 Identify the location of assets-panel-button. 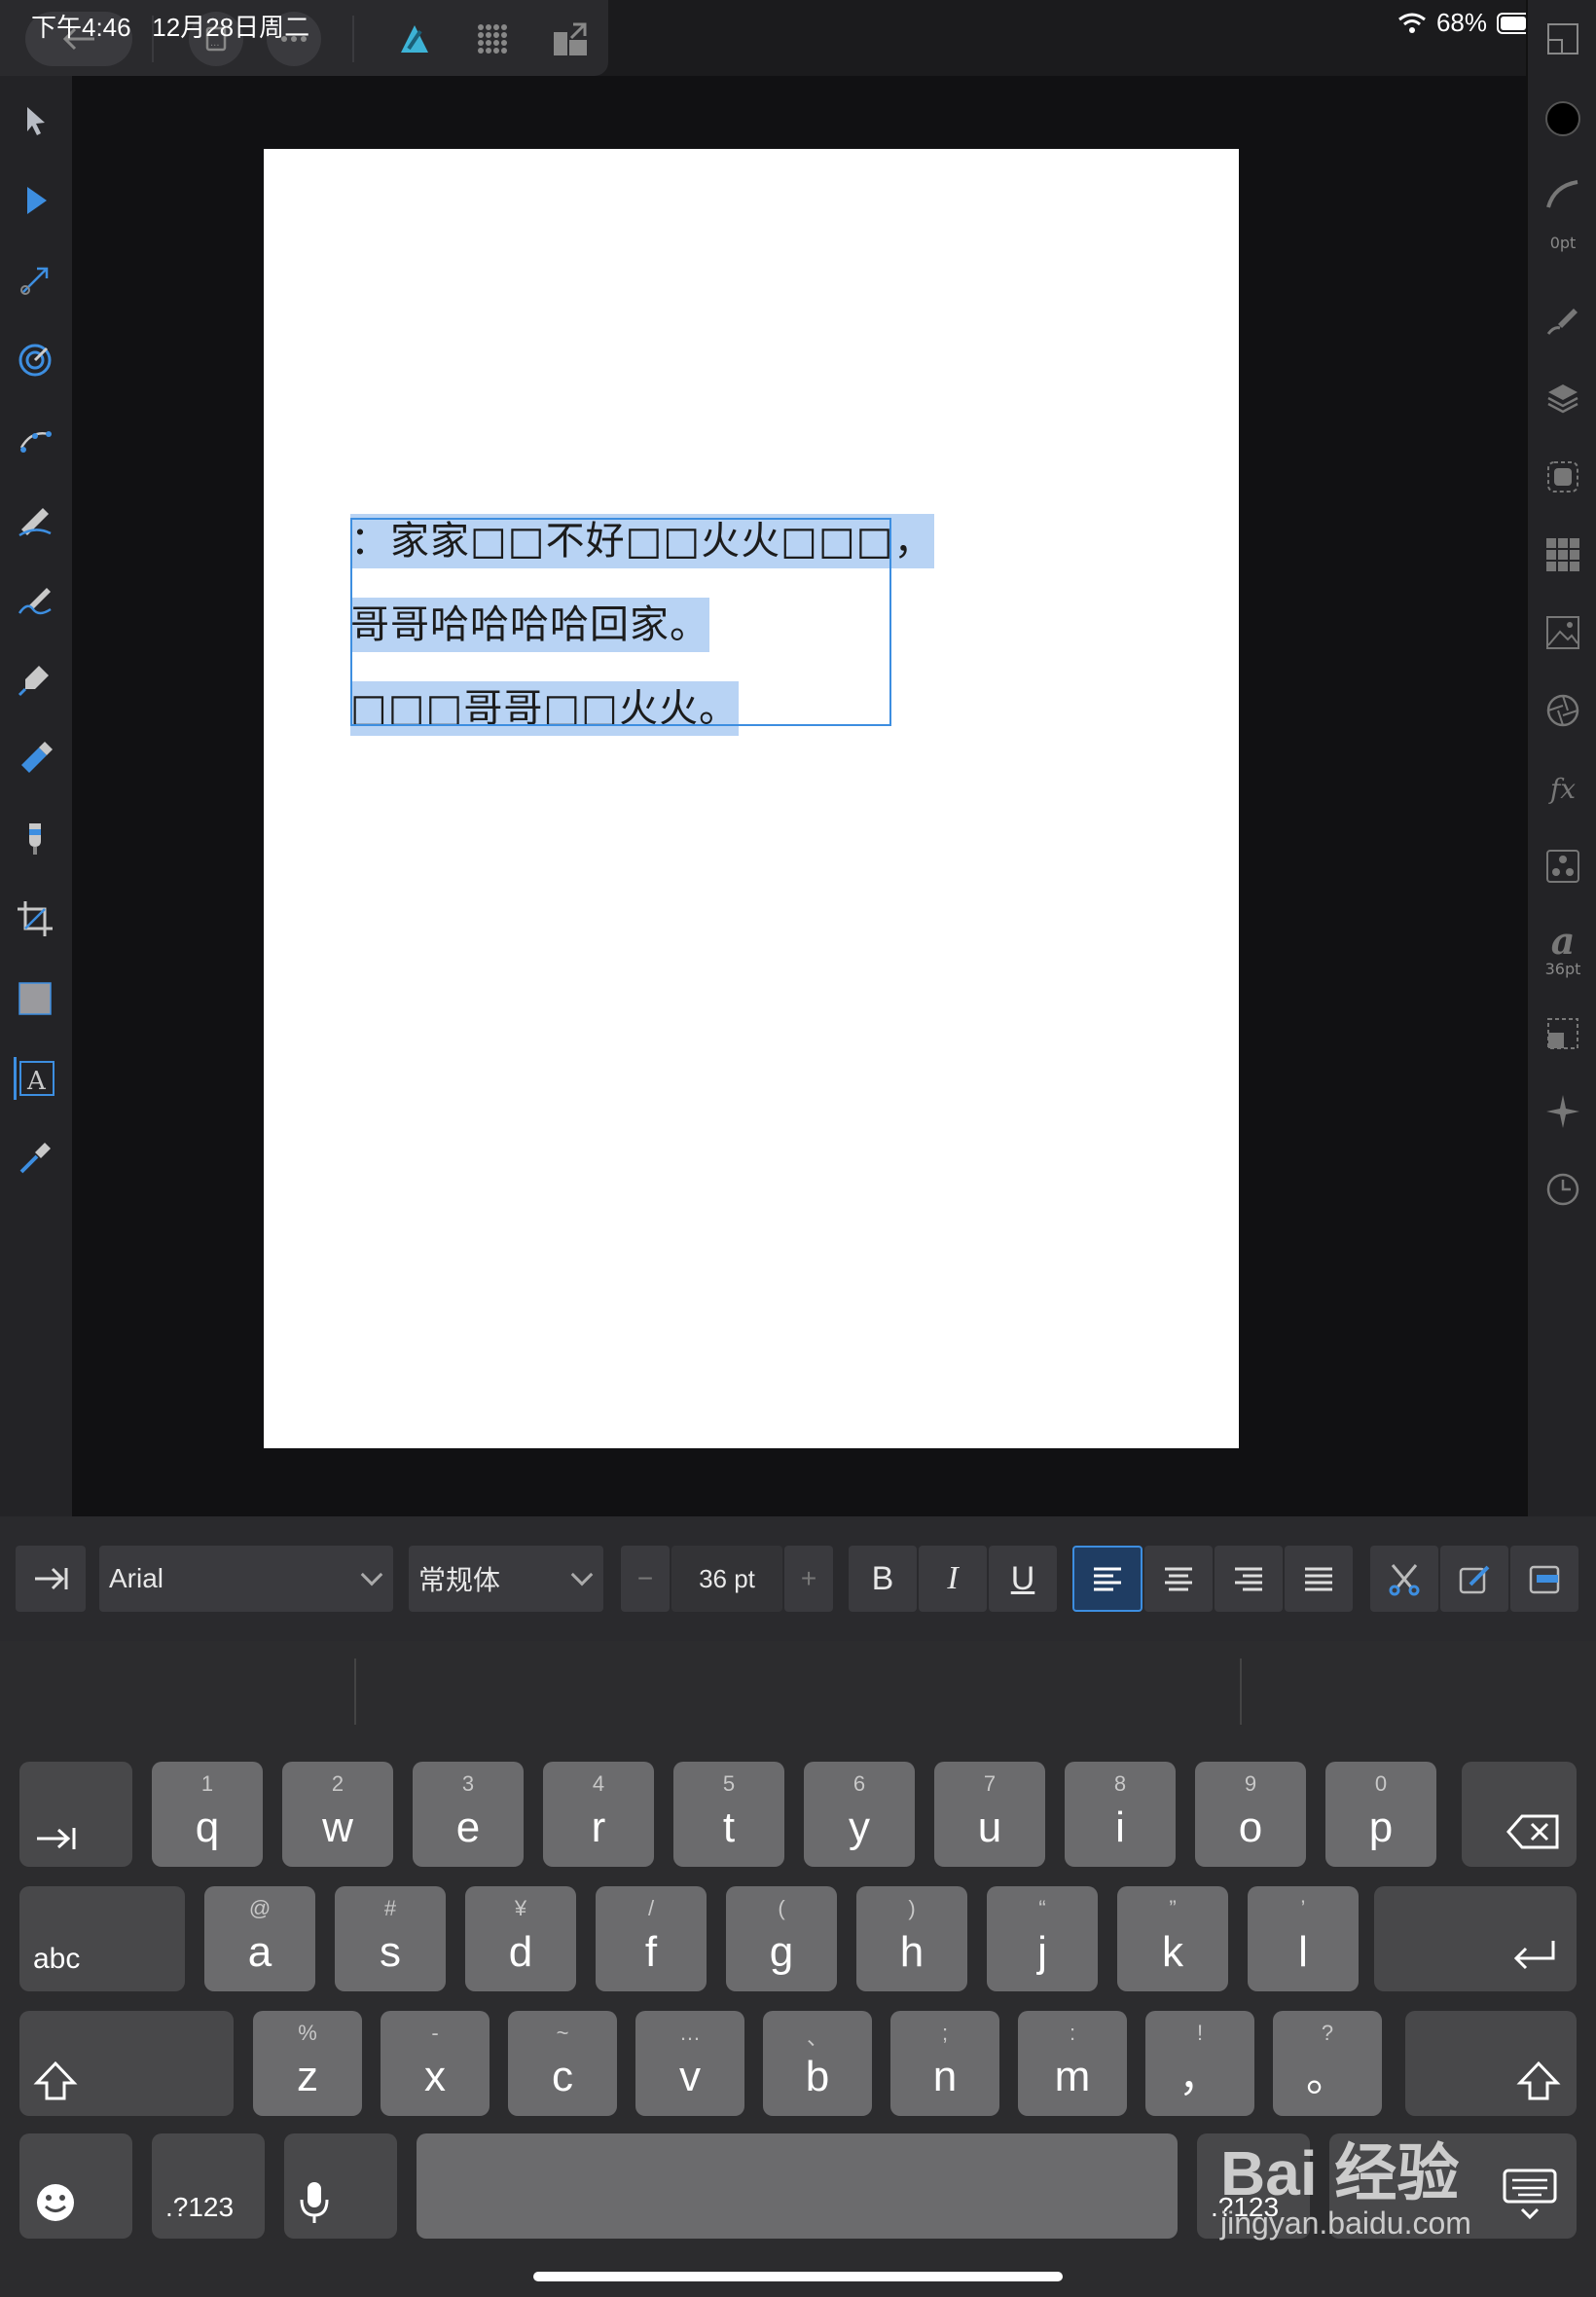
(1563, 632).